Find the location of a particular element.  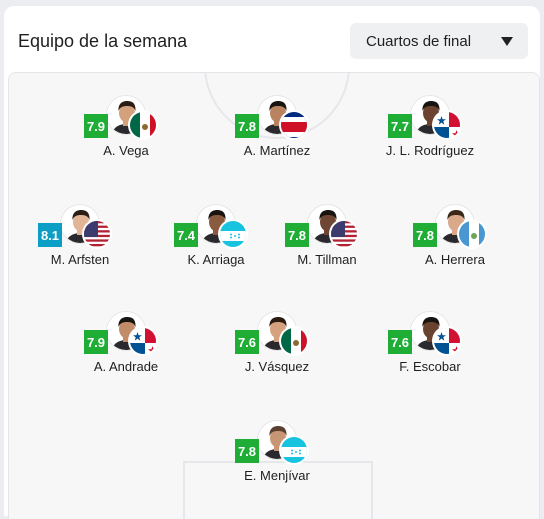

guatemala-flag-icon is located at coordinates (472, 234).